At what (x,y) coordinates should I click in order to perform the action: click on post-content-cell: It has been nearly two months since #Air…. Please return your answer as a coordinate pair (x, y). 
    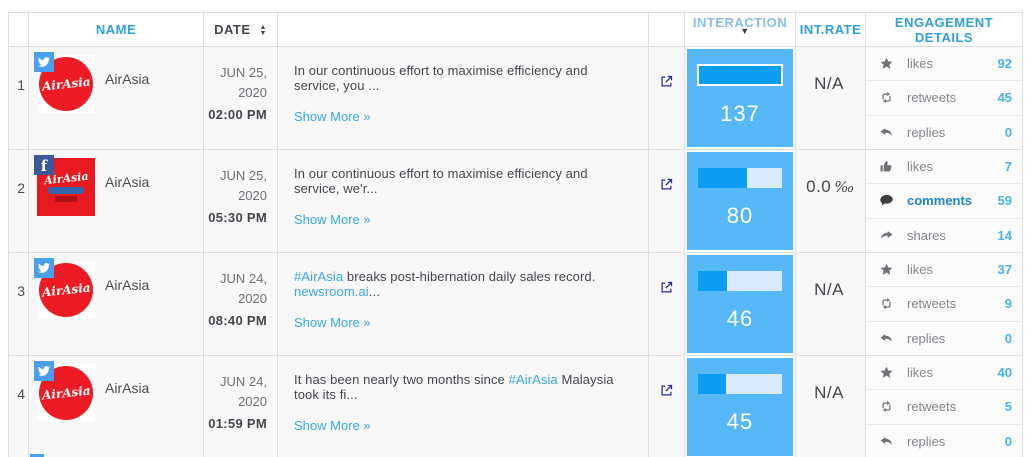
    Looking at the image, I should click on (463, 406).